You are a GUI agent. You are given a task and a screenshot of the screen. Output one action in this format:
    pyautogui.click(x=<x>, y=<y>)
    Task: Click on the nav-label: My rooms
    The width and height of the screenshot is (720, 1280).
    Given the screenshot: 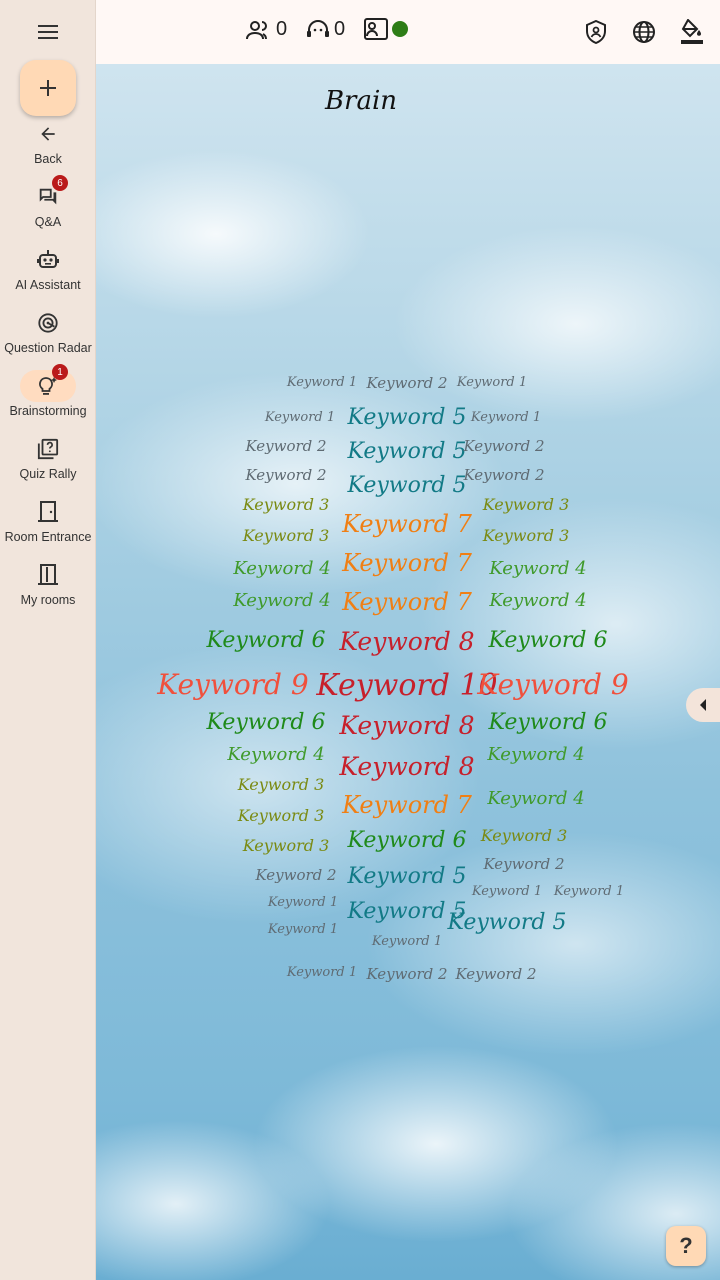 What is the action you would take?
    pyautogui.click(x=48, y=600)
    